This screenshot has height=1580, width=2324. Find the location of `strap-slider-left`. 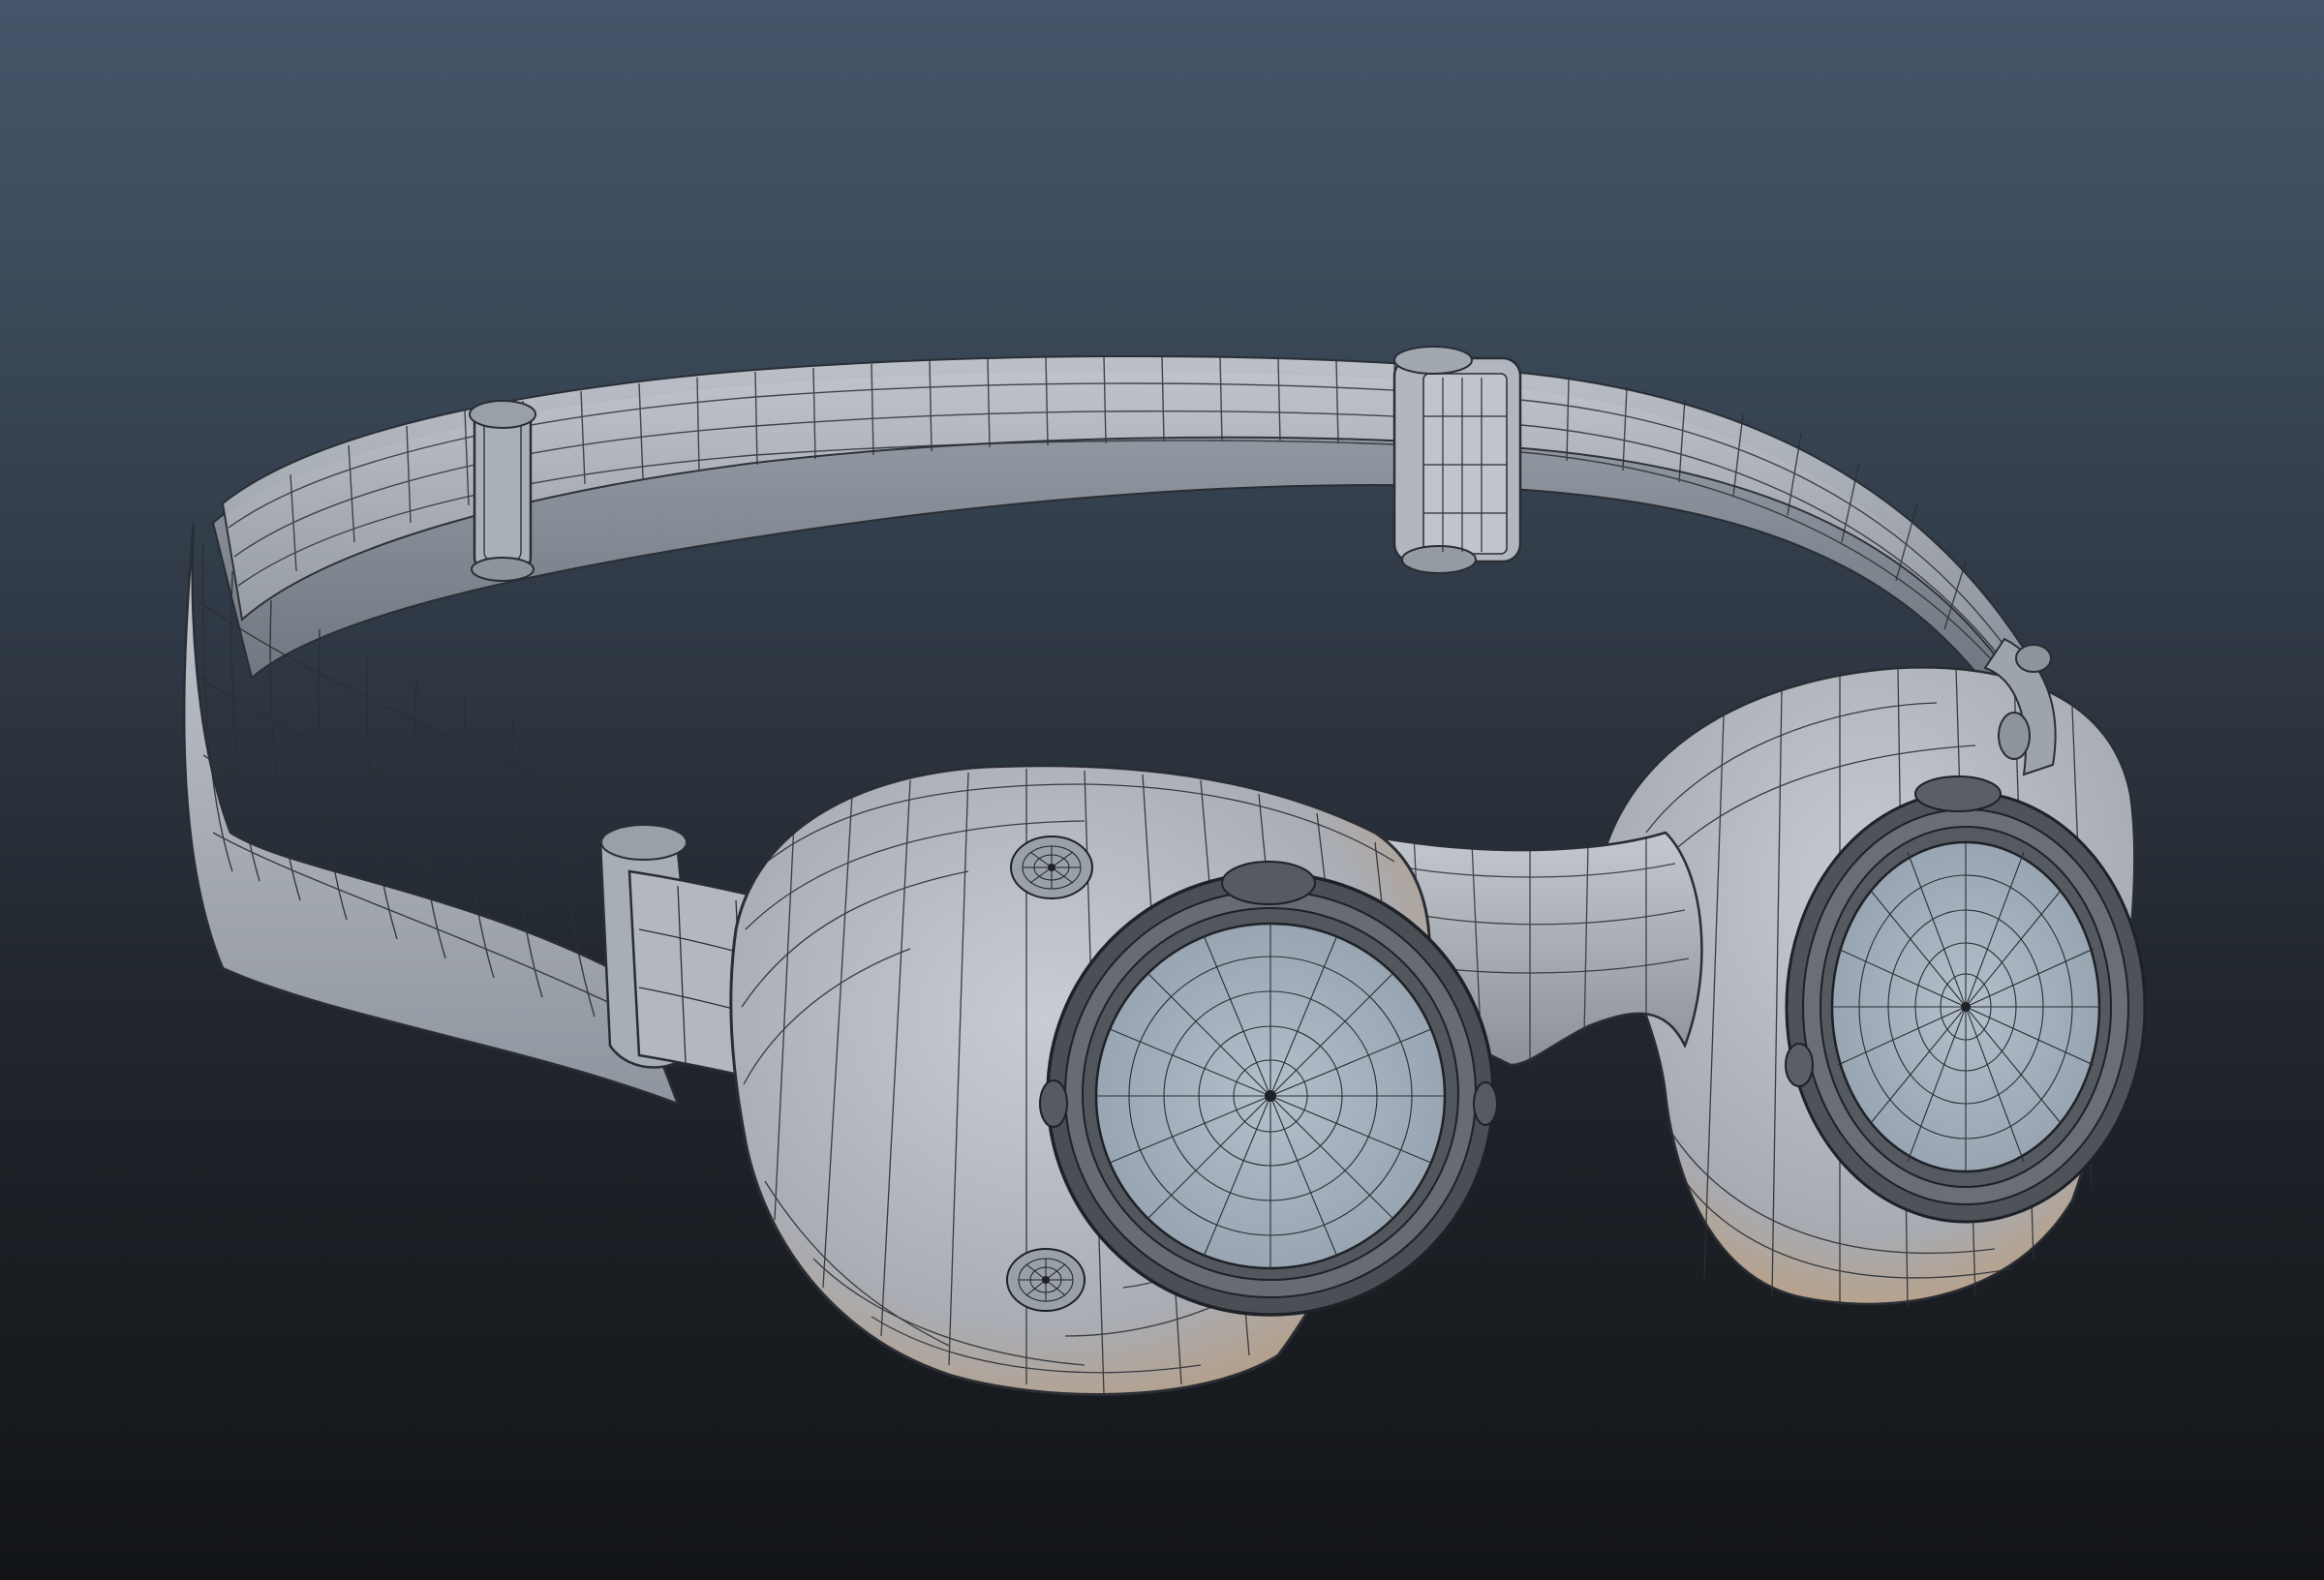

strap-slider-left is located at coordinates (503, 491).